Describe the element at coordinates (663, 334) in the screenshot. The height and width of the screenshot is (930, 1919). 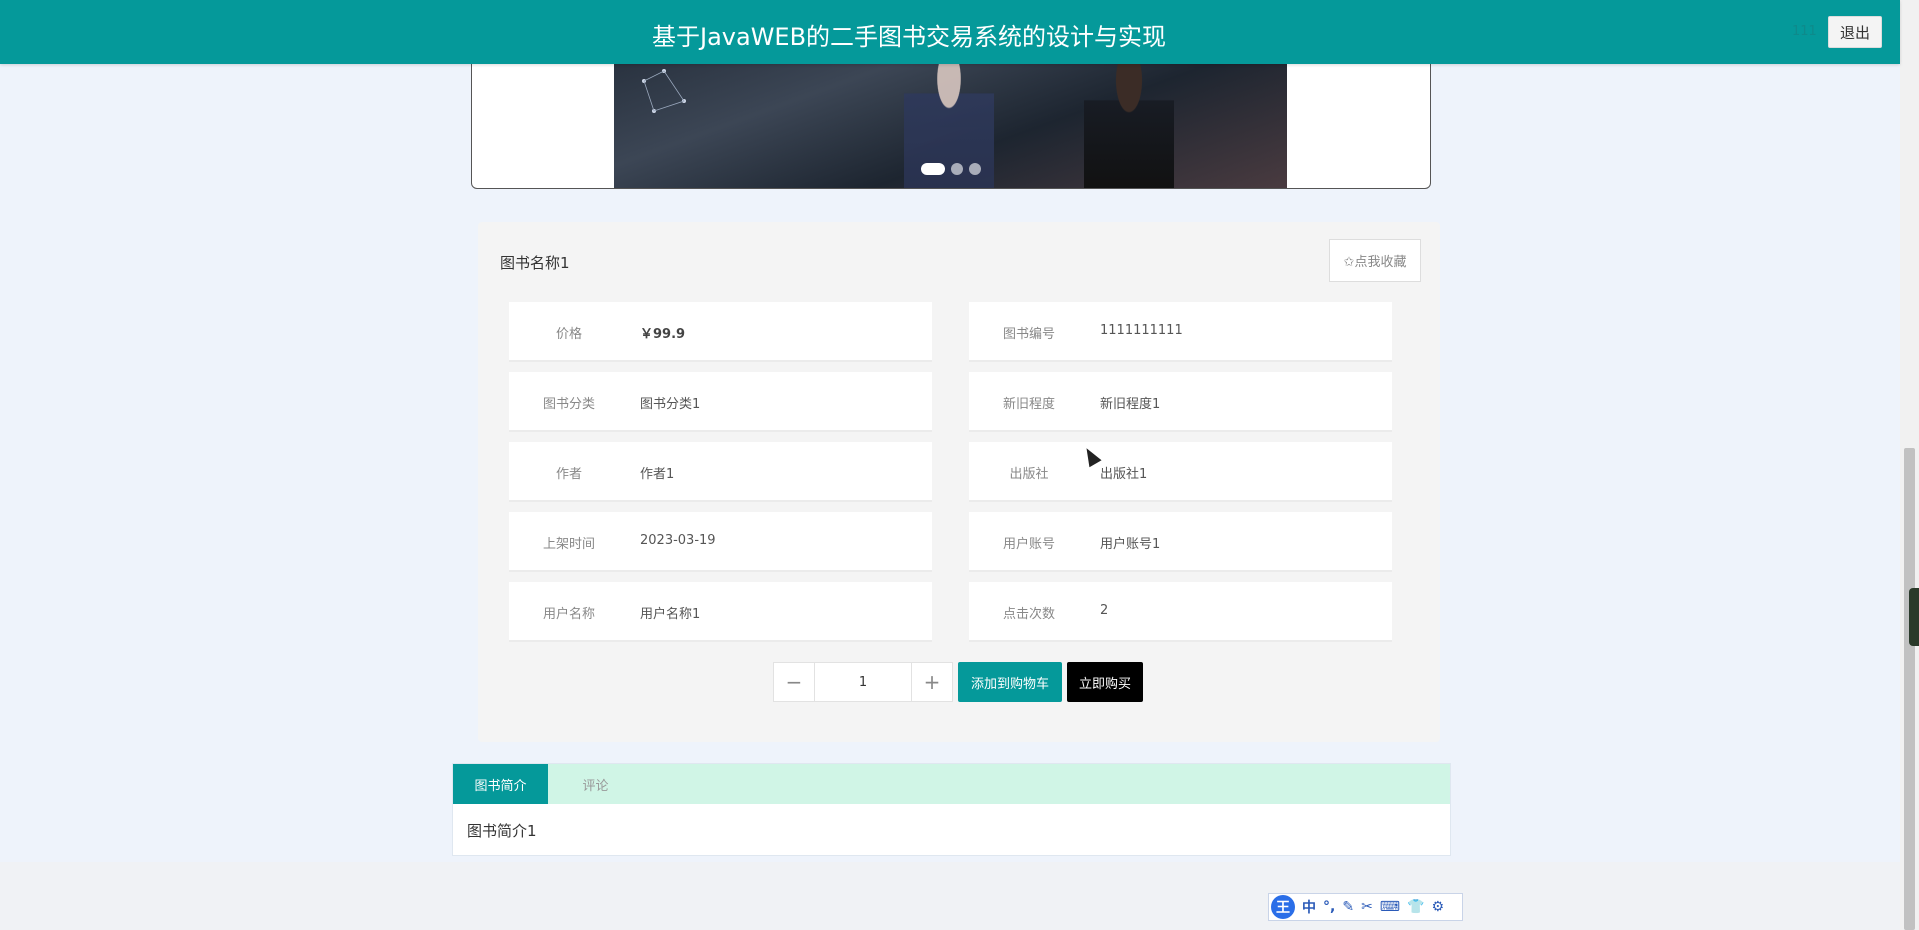
I see `field-value: ￥99.9` at that location.